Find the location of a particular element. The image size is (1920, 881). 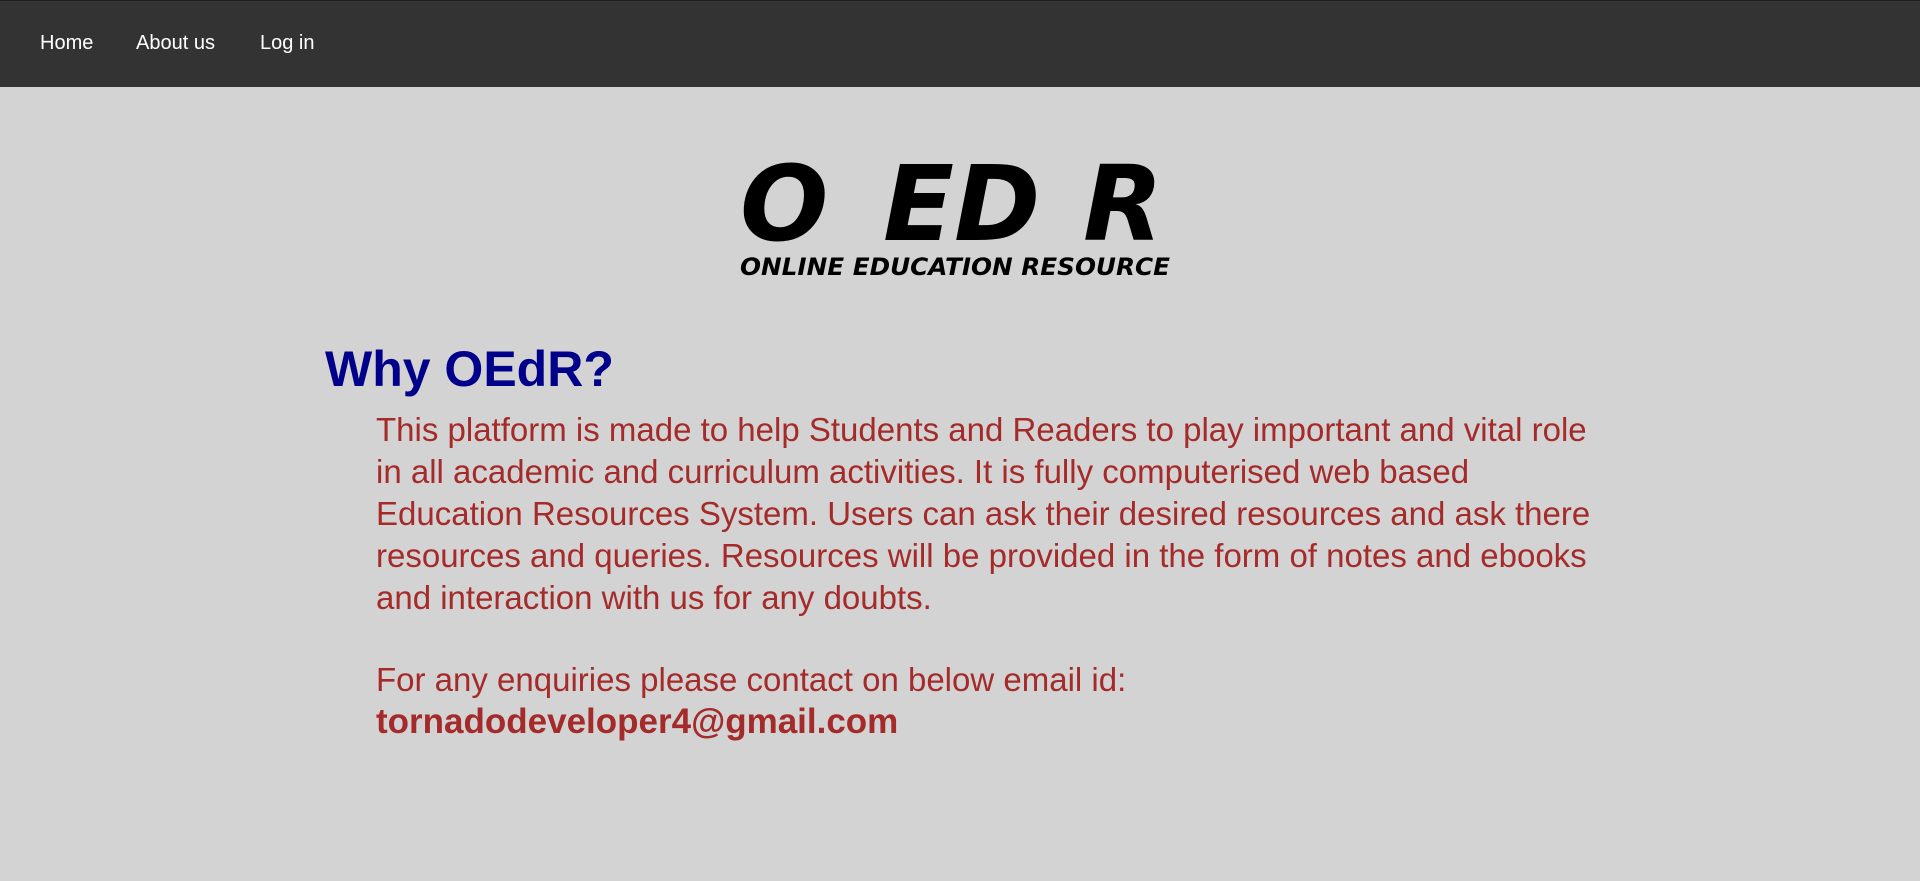

oedr-logo: O ED R ONLINE EDUCATION RESOURCE is located at coordinates (968, 213).